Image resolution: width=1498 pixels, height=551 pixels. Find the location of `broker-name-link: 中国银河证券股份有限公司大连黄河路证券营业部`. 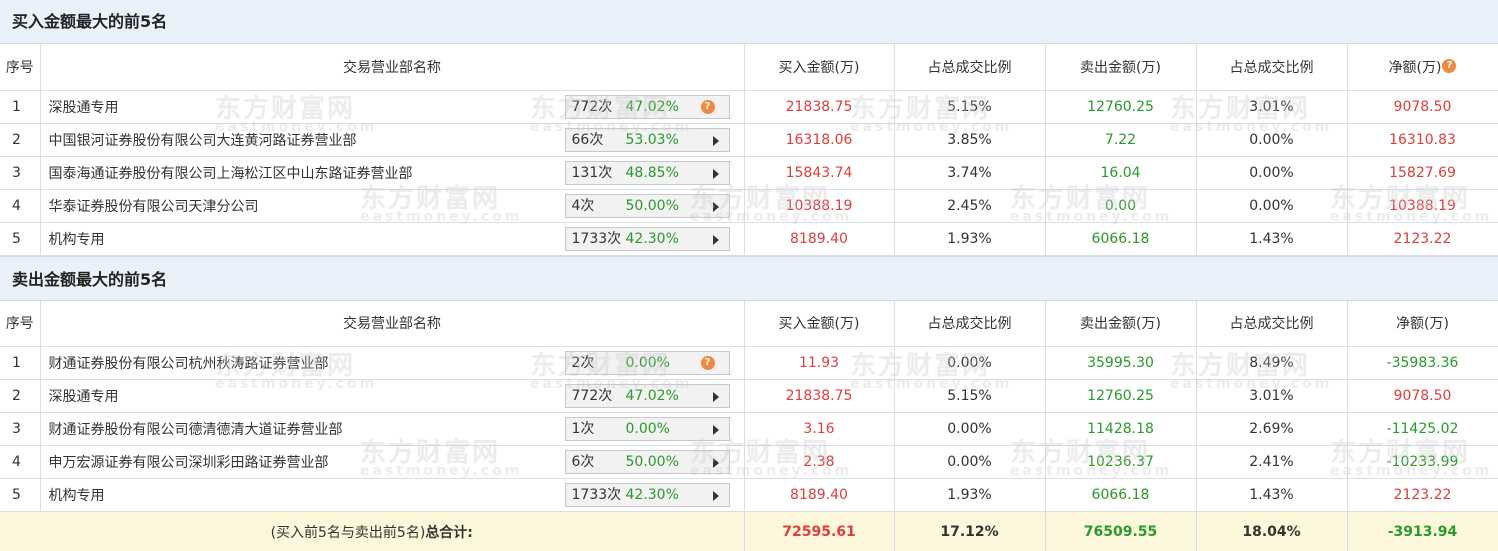

broker-name-link: 中国银河证券股份有限公司大连黄河路证券营业部 is located at coordinates (203, 140).